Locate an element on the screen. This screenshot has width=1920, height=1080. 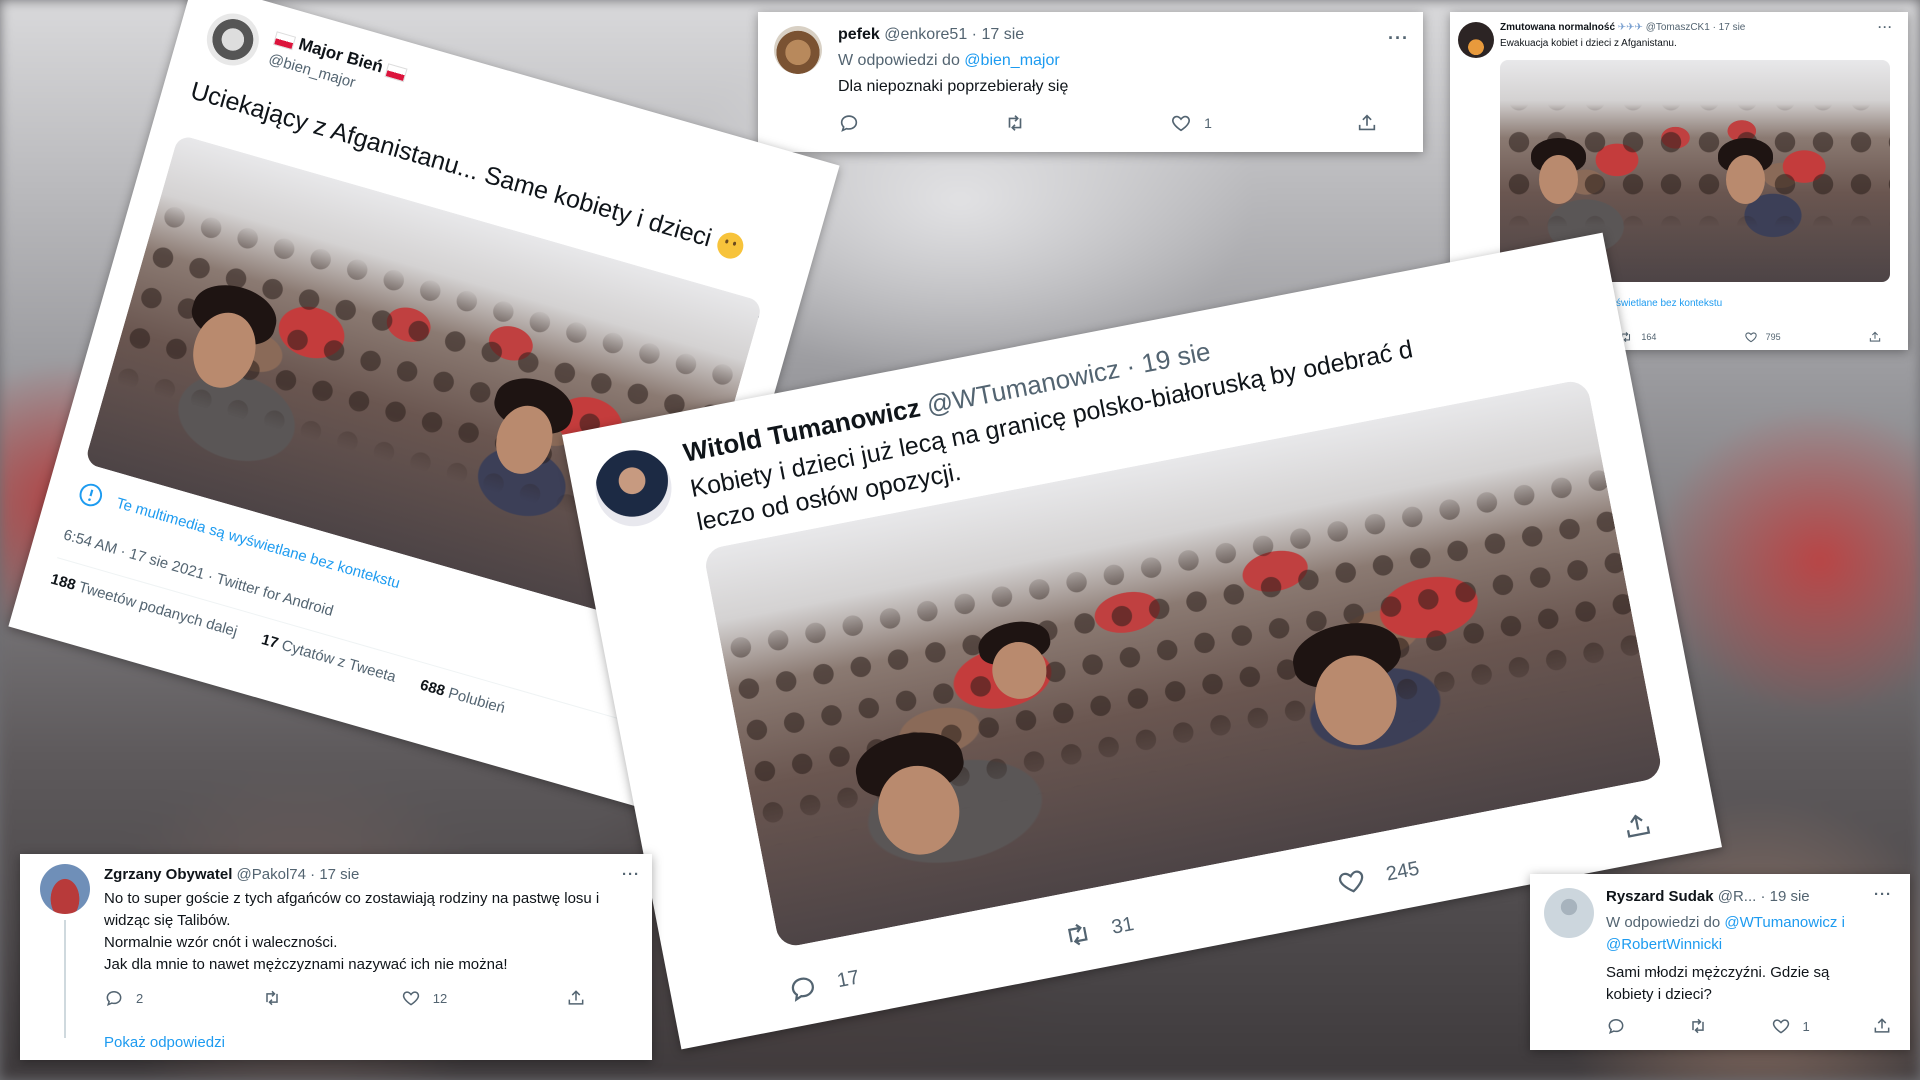
reply-to-link: @bien_major is located at coordinates (1011, 60).